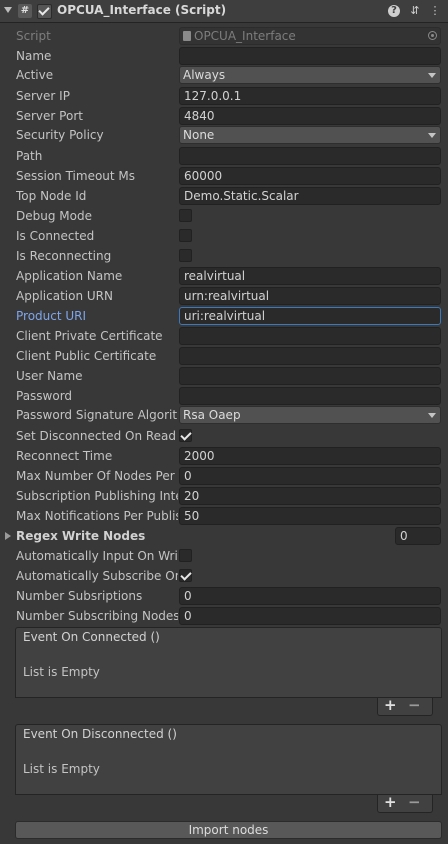  Describe the element at coordinates (418, 536) in the screenshot. I see `regex-write-nodes-size-input: 0` at that location.